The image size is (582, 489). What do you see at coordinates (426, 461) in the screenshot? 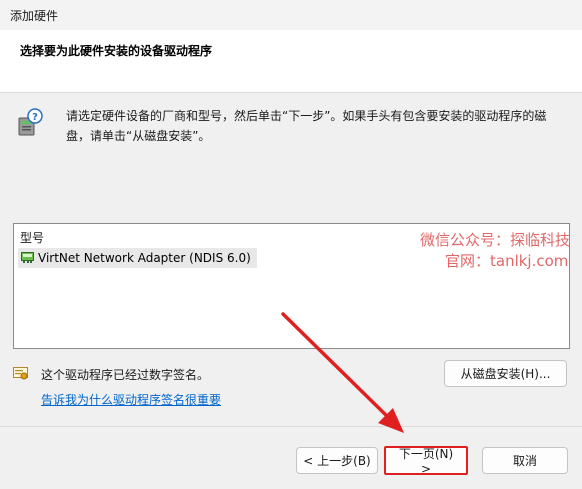
I see `next-button: 下一页(N) >` at bounding box center [426, 461].